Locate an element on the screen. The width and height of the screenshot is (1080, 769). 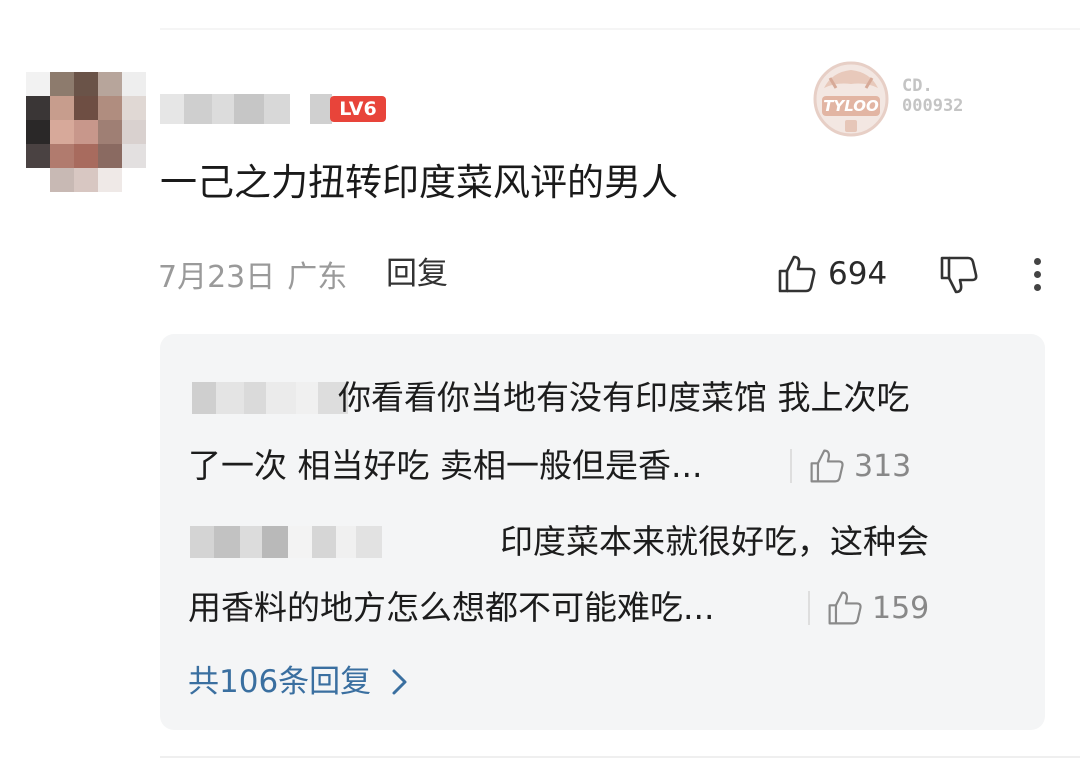
view-all-replies-link: 共106条回复 is located at coordinates (299, 682).